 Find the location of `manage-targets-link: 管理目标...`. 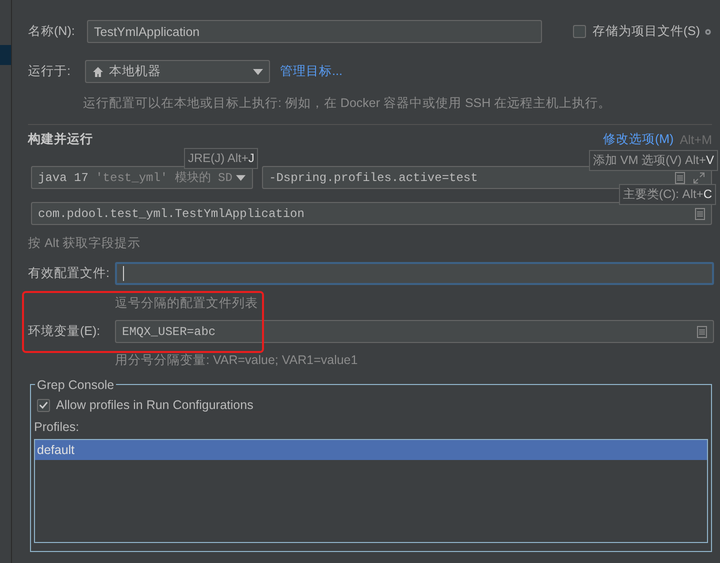

manage-targets-link: 管理目标... is located at coordinates (311, 71).